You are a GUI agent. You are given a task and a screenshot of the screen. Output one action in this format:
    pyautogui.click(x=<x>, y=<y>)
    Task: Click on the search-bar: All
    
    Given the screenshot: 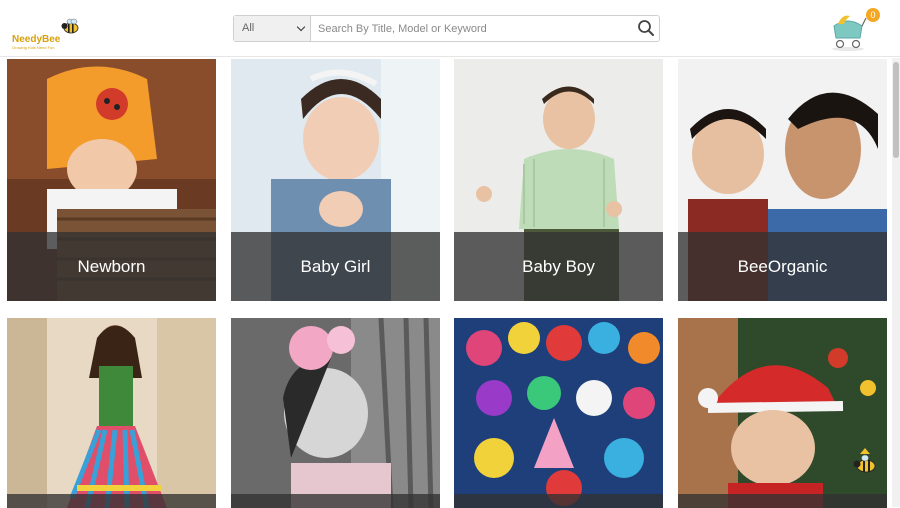 What is the action you would take?
    pyautogui.click(x=446, y=28)
    